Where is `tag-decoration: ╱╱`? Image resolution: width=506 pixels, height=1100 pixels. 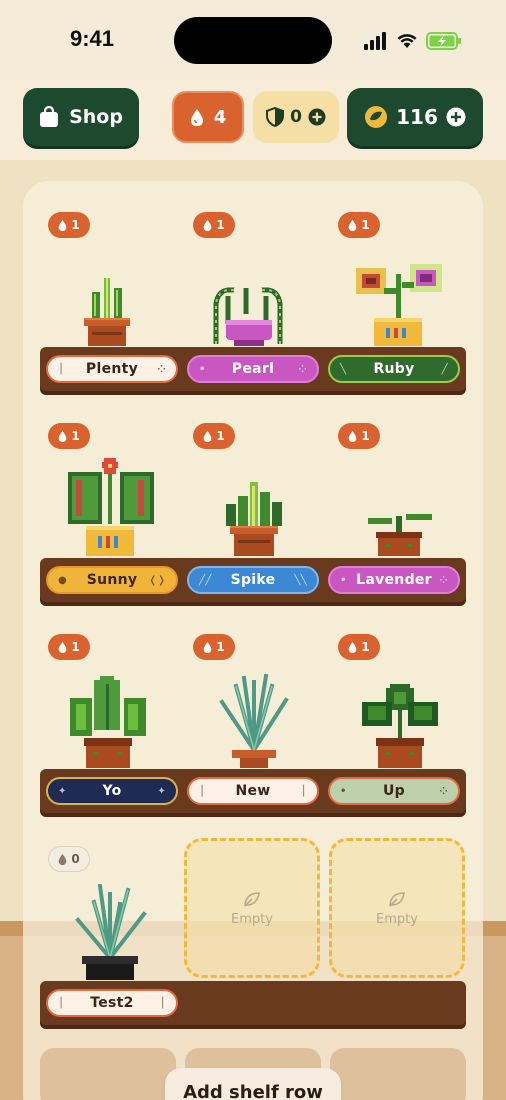 tag-decoration: ╱╱ is located at coordinates (205, 580).